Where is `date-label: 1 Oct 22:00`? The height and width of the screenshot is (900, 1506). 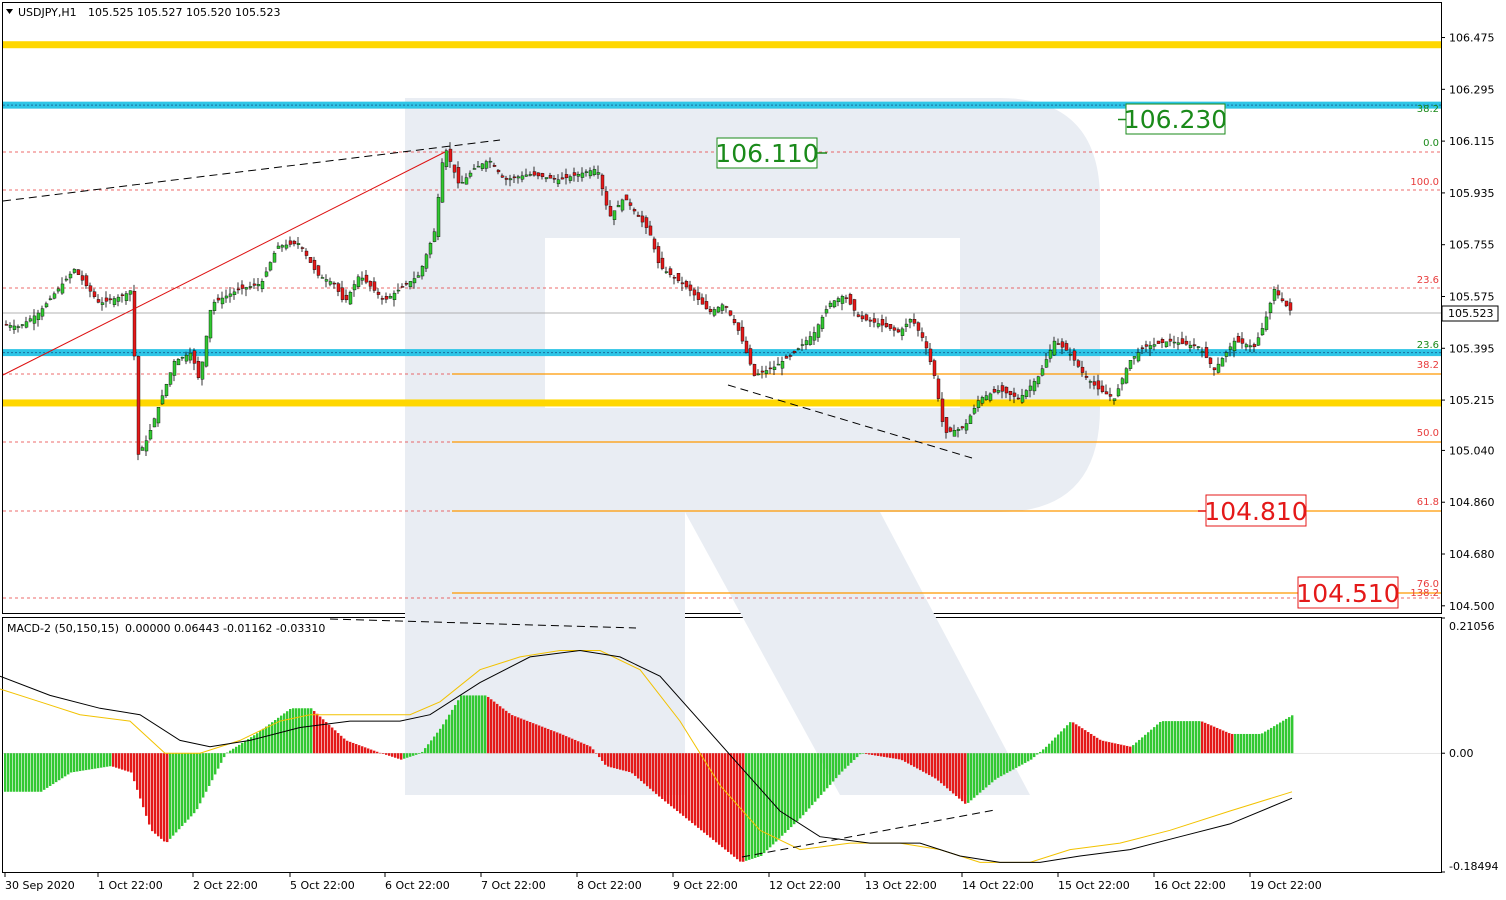 date-label: 1 Oct 22:00 is located at coordinates (130, 885).